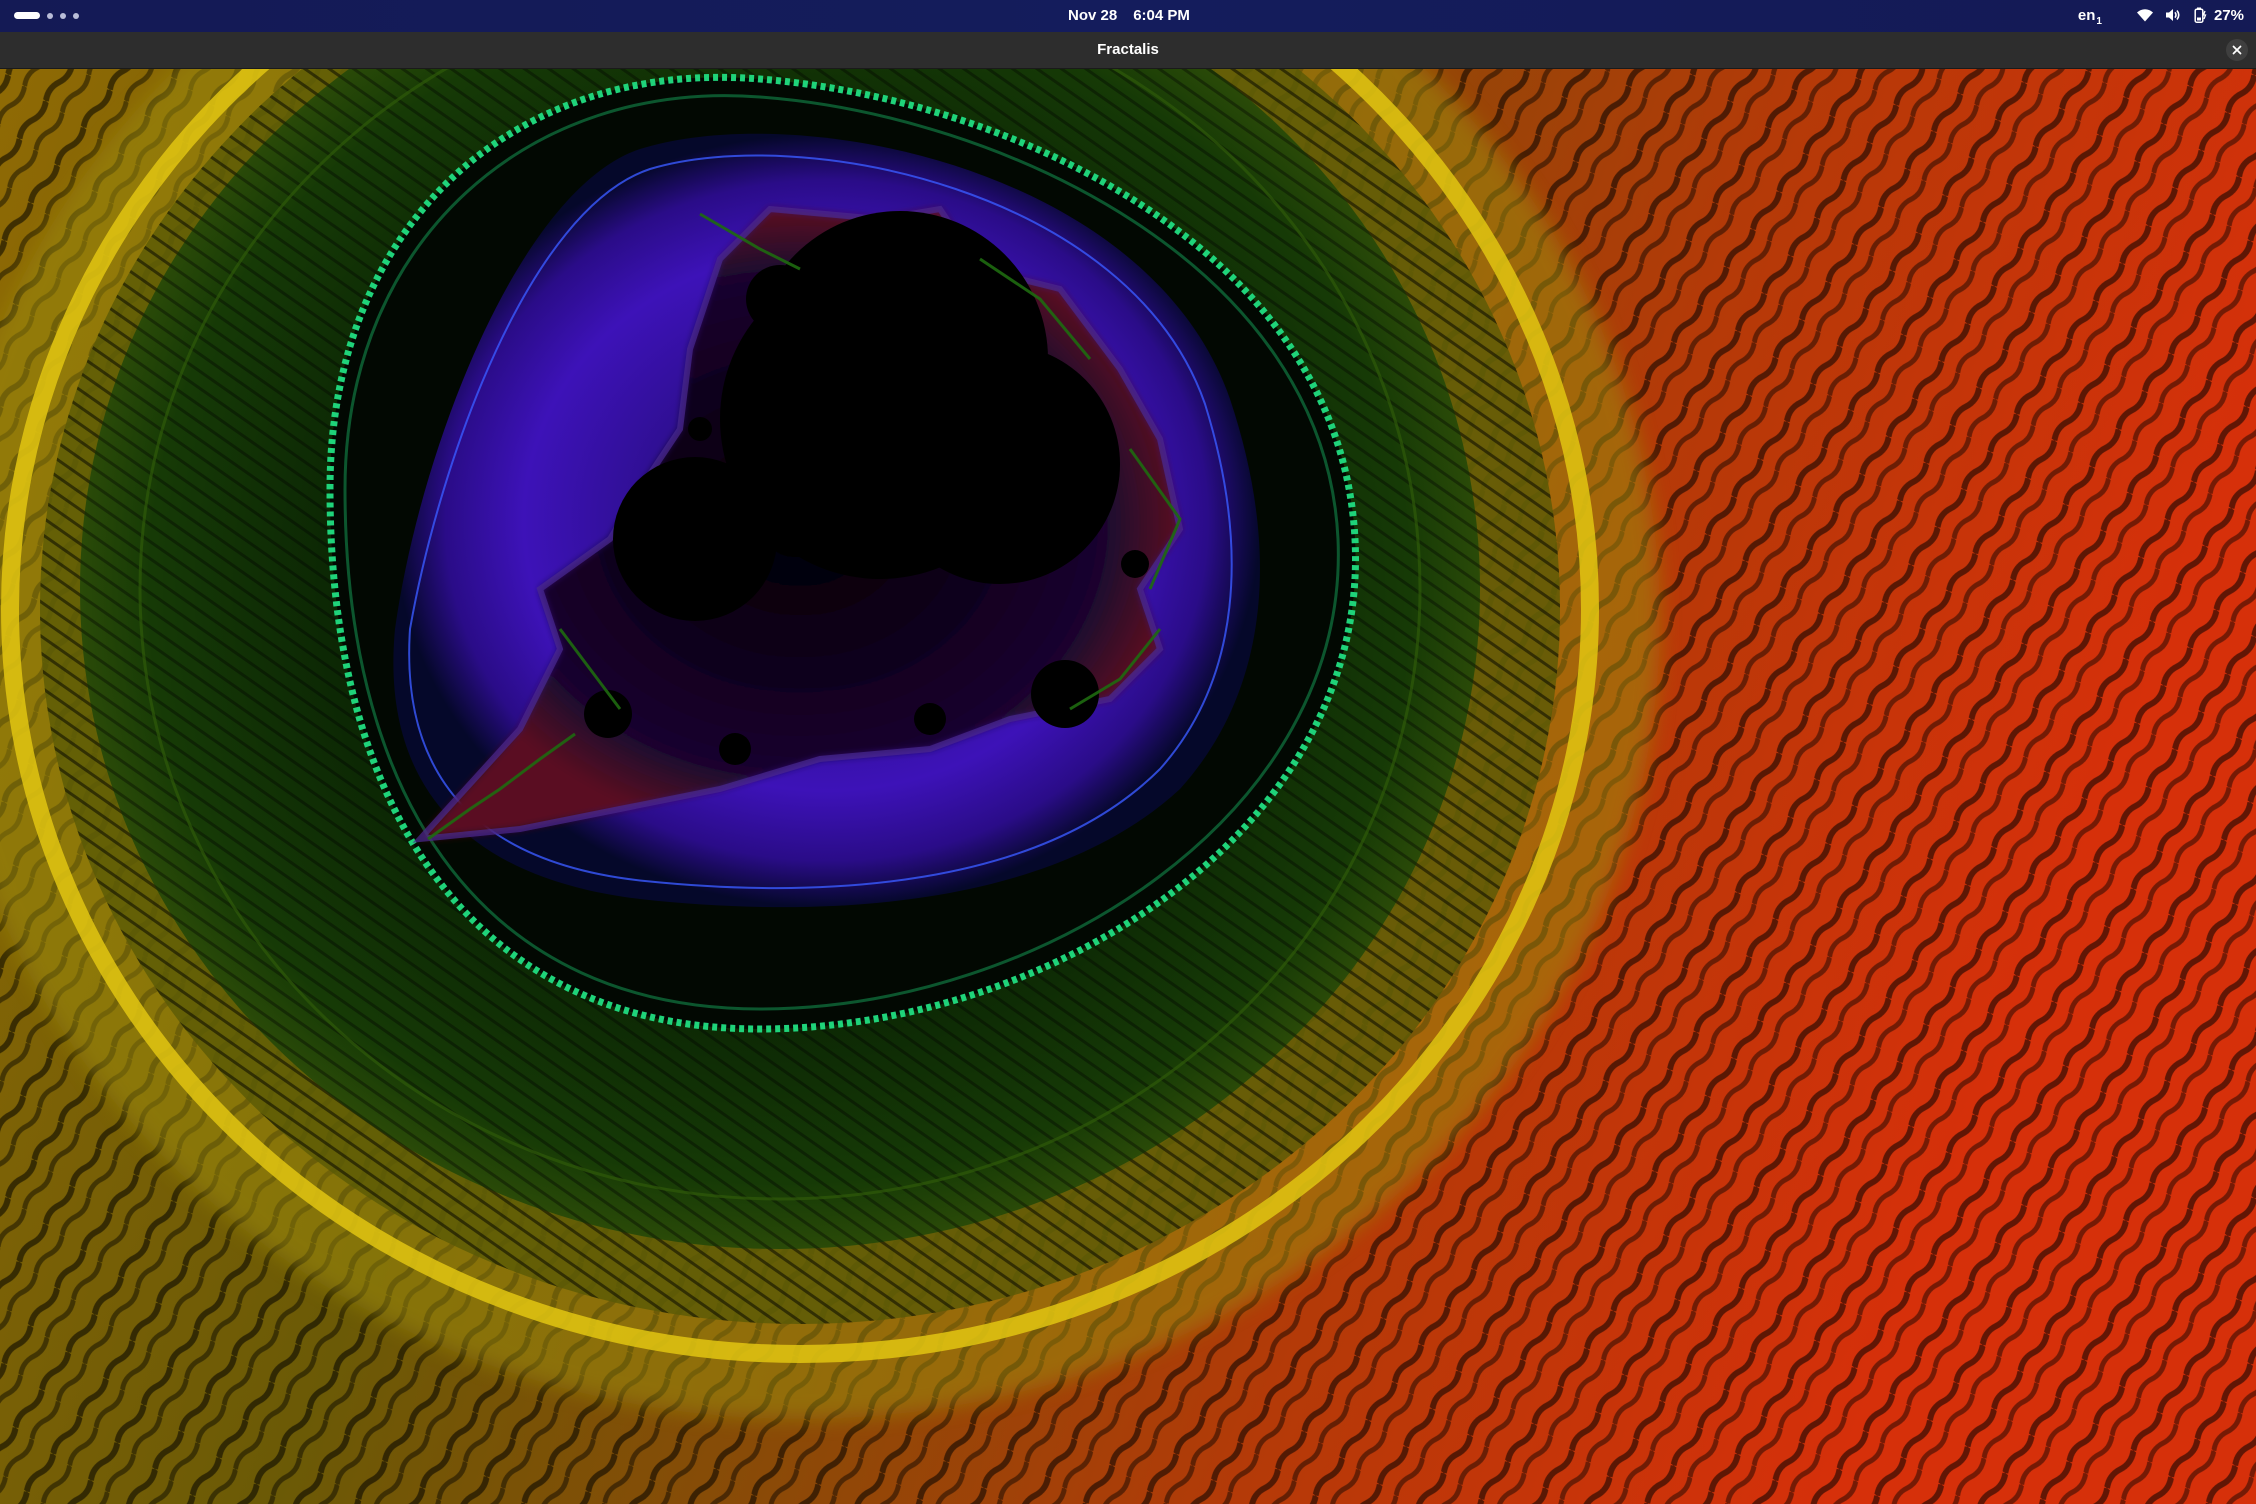 This screenshot has width=2256, height=1504. What do you see at coordinates (2086, 15) in the screenshot?
I see `language-label: en` at bounding box center [2086, 15].